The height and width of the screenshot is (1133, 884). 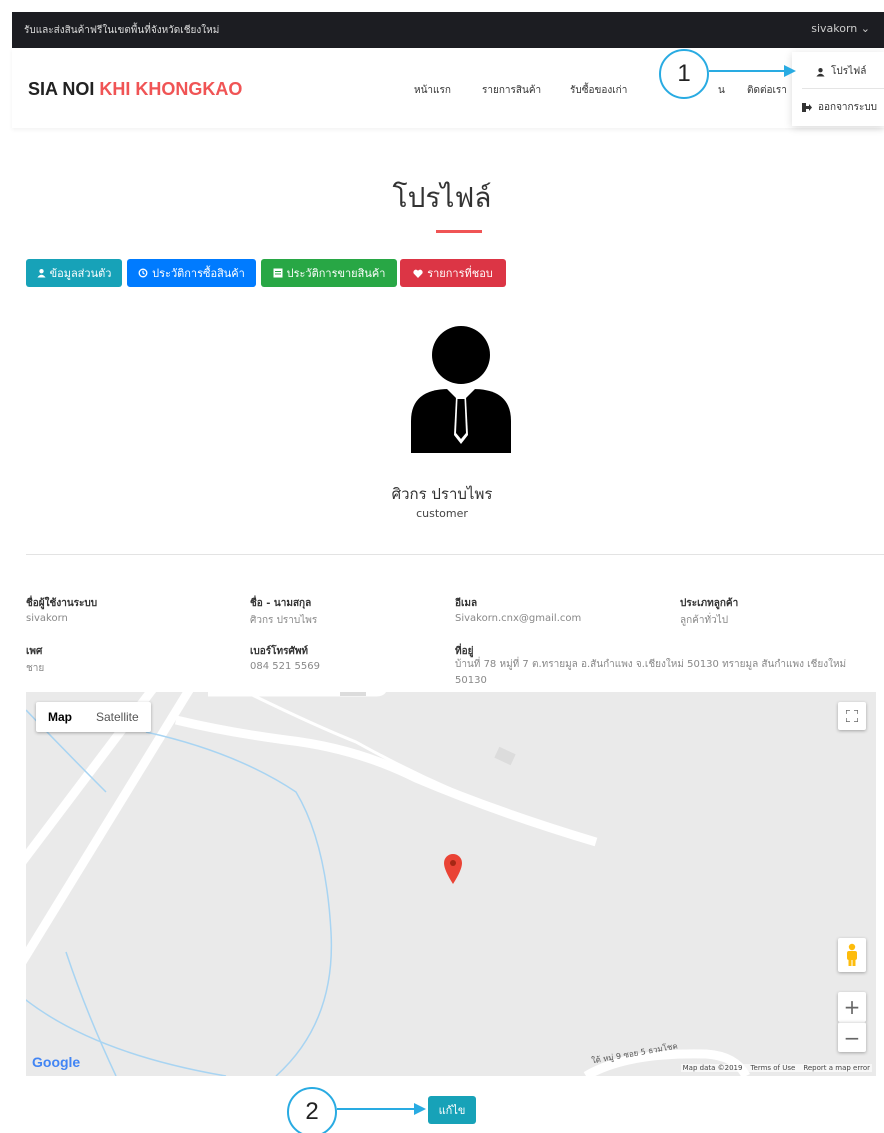 What do you see at coordinates (865, 28) in the screenshot?
I see `chevron-down-icon: ⌄` at bounding box center [865, 28].